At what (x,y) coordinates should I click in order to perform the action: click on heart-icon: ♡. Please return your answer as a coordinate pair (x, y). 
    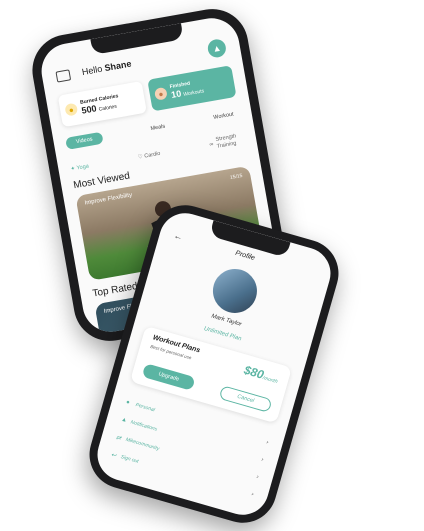
    Looking at the image, I should click on (140, 157).